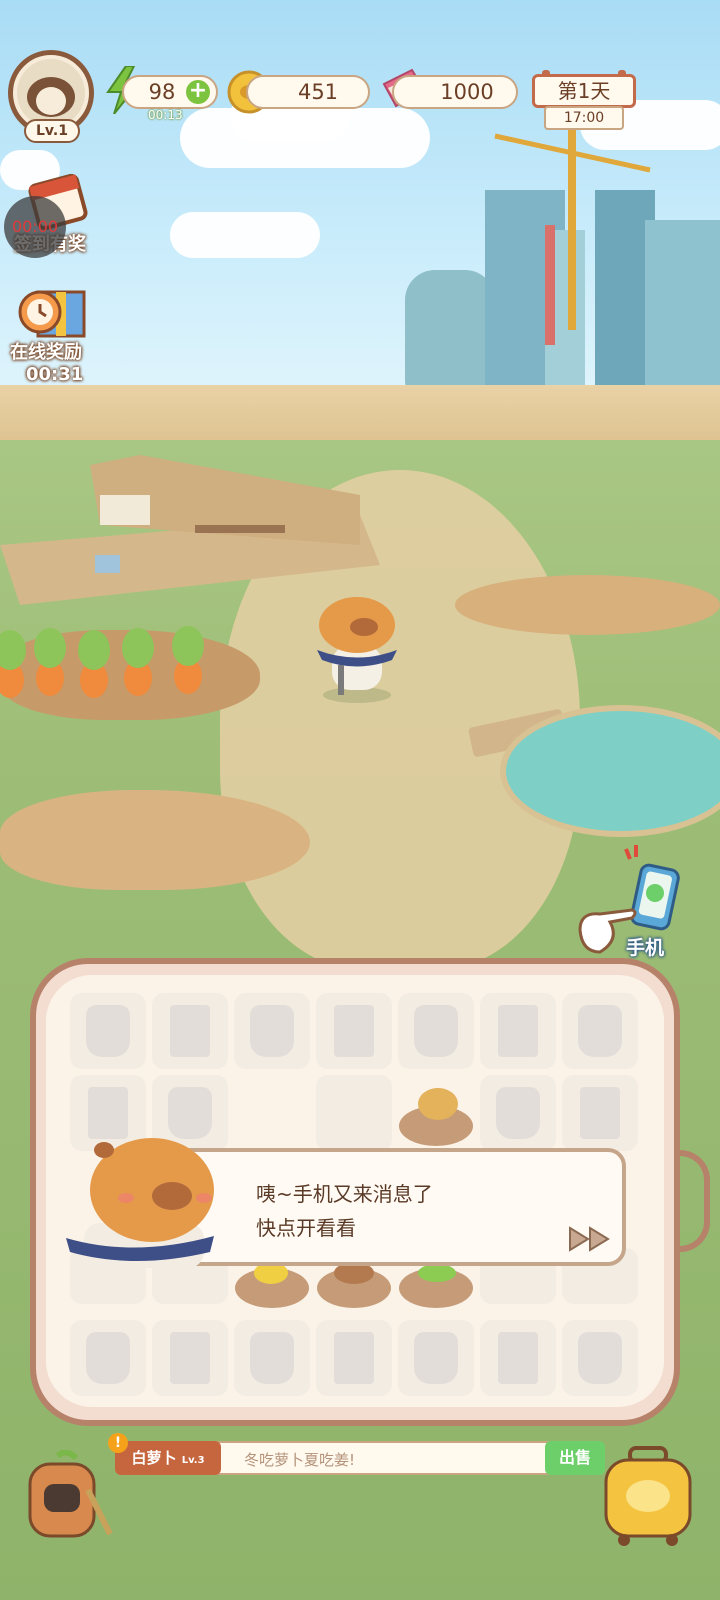 The image size is (720, 1600). Describe the element at coordinates (562, 270) in the screenshot. I see `construction-site-illustration` at that location.